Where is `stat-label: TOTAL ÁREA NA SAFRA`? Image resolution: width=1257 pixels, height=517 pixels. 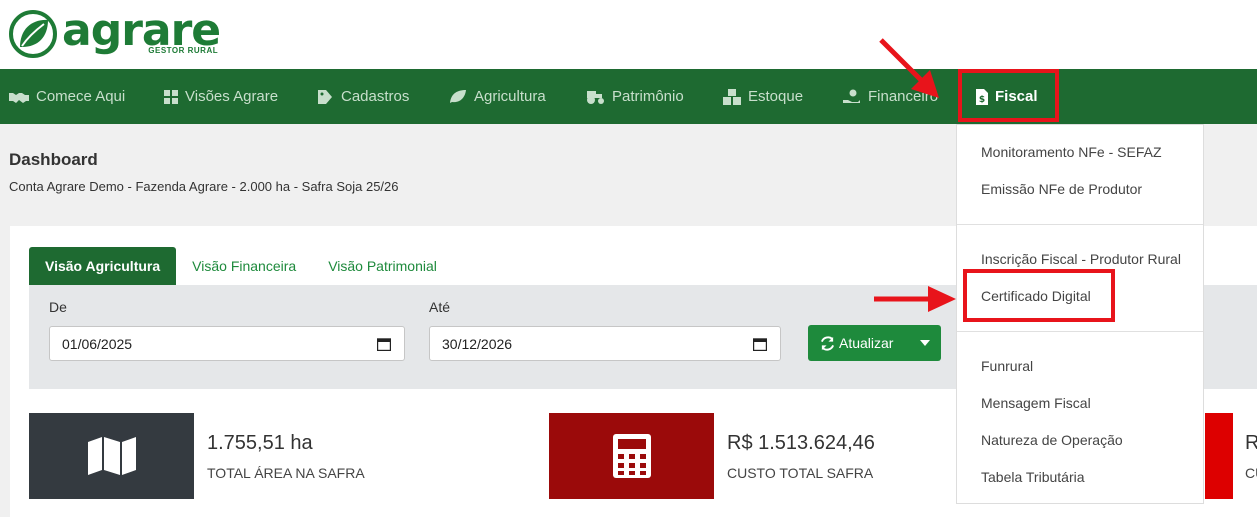 stat-label: TOTAL ÁREA NA SAFRA is located at coordinates (286, 473).